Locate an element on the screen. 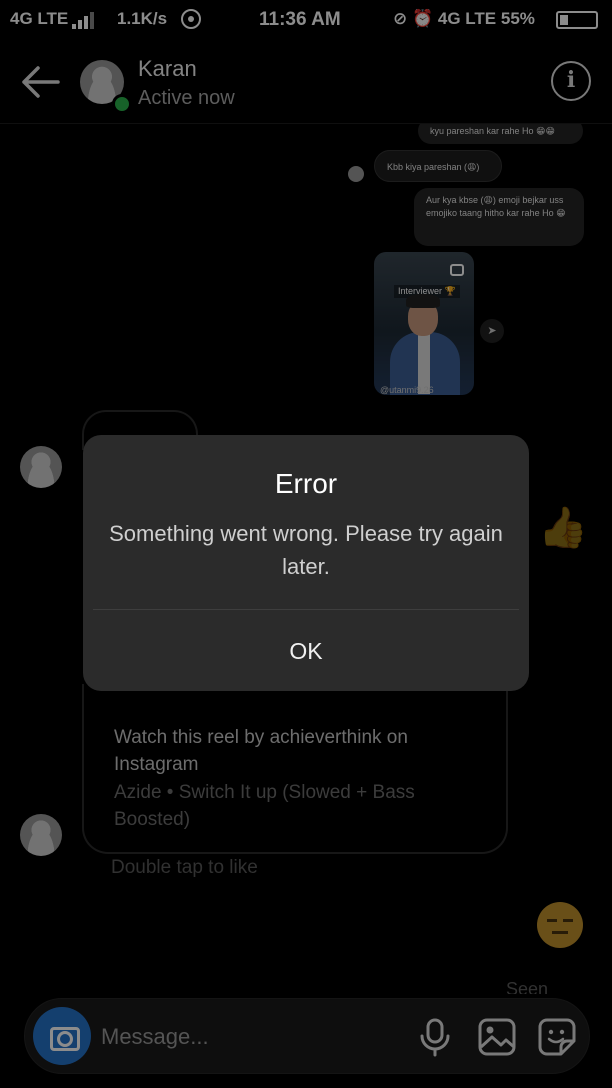 The image size is (612, 1088). dialog-title: Error is located at coordinates (306, 483).